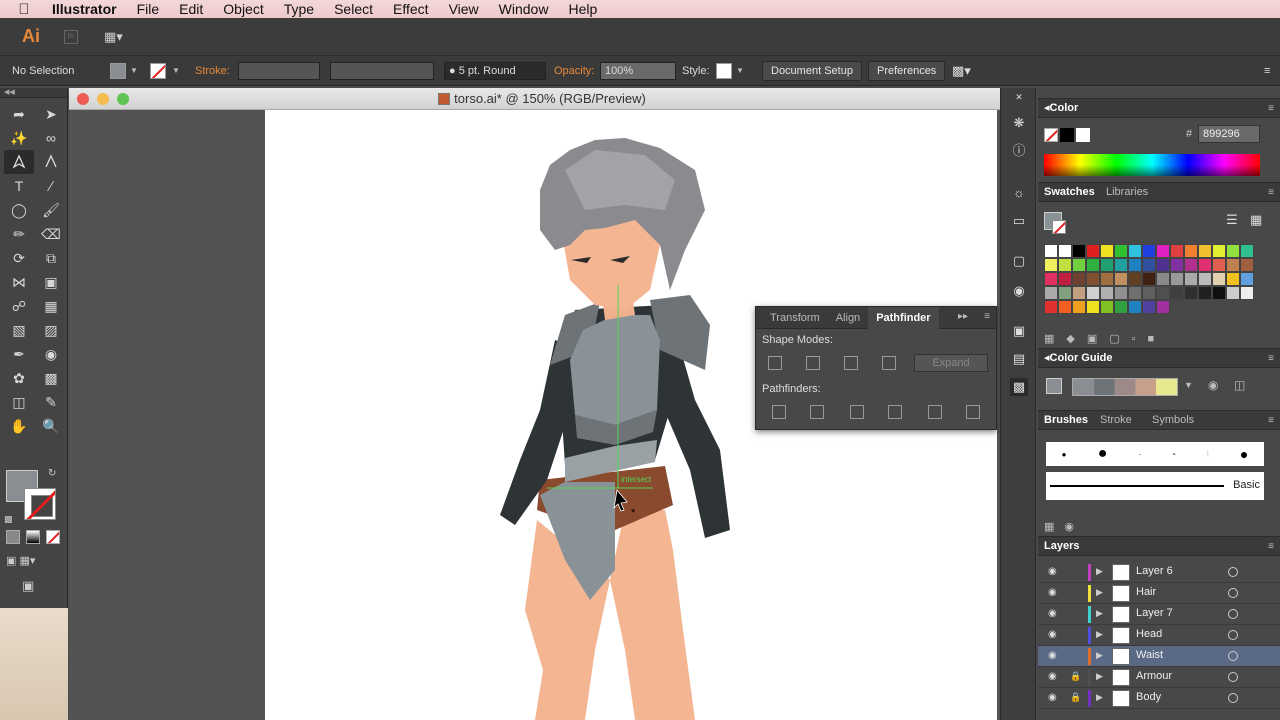 This screenshot has width=1280, height=720. I want to click on brush-10pt-round: ●, so click(1103, 454).